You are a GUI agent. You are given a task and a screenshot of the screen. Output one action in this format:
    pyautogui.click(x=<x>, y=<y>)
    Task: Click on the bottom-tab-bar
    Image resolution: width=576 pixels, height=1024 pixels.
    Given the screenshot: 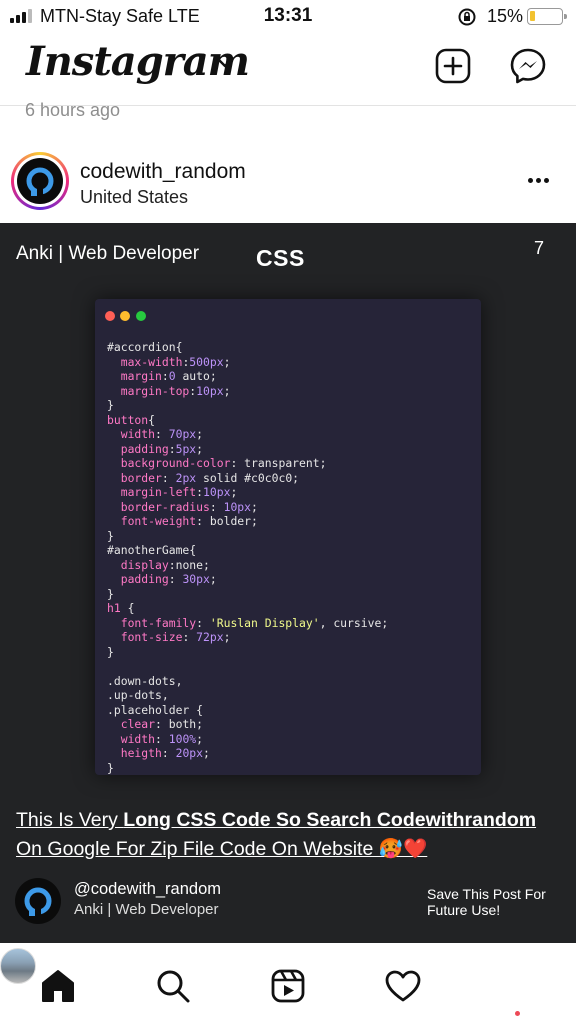 What is the action you would take?
    pyautogui.click(x=288, y=986)
    